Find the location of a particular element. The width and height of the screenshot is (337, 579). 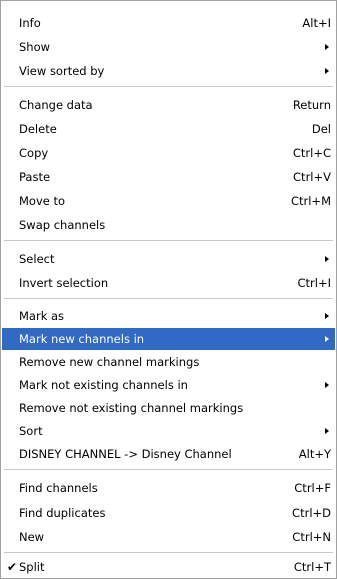

menu-item-shortcut: Ctrl+T is located at coordinates (312, 567).